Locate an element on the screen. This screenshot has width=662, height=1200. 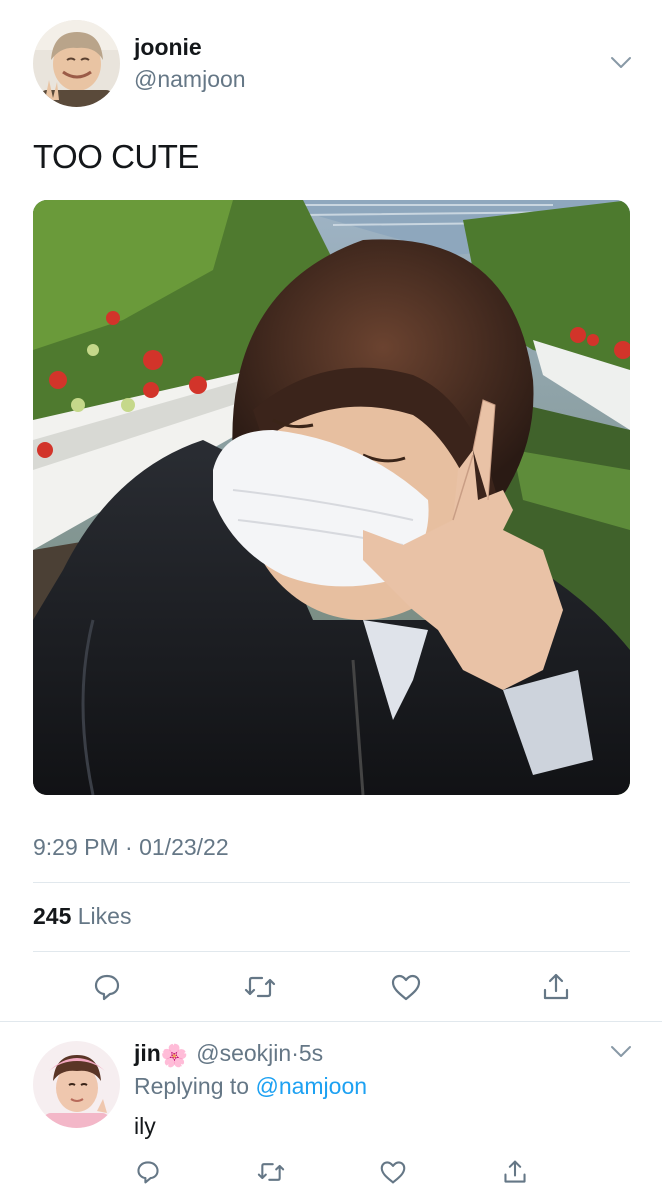
likes-count: 245 Likes is located at coordinates (82, 916).